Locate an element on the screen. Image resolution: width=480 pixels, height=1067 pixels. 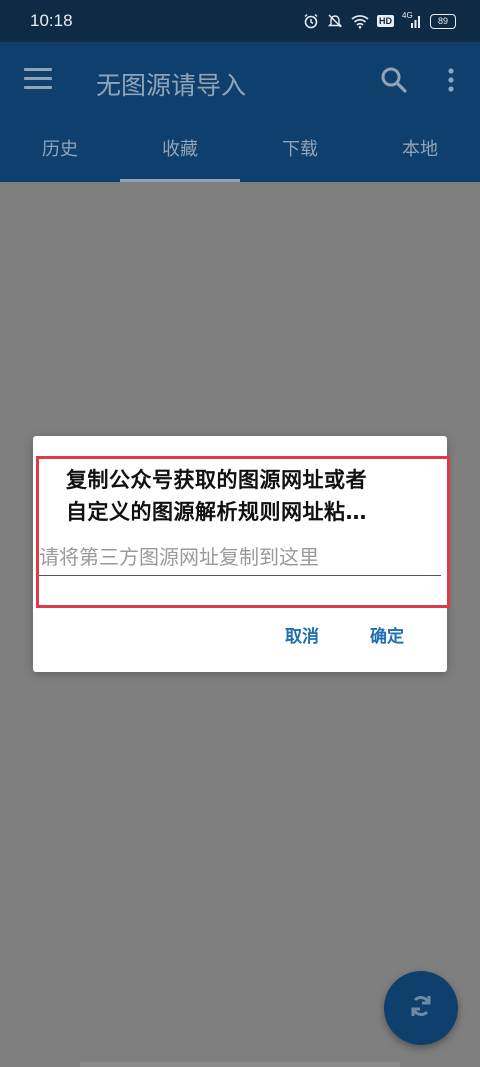
status-bar: 10:18 HD 4G 89 is located at coordinates (240, 21).